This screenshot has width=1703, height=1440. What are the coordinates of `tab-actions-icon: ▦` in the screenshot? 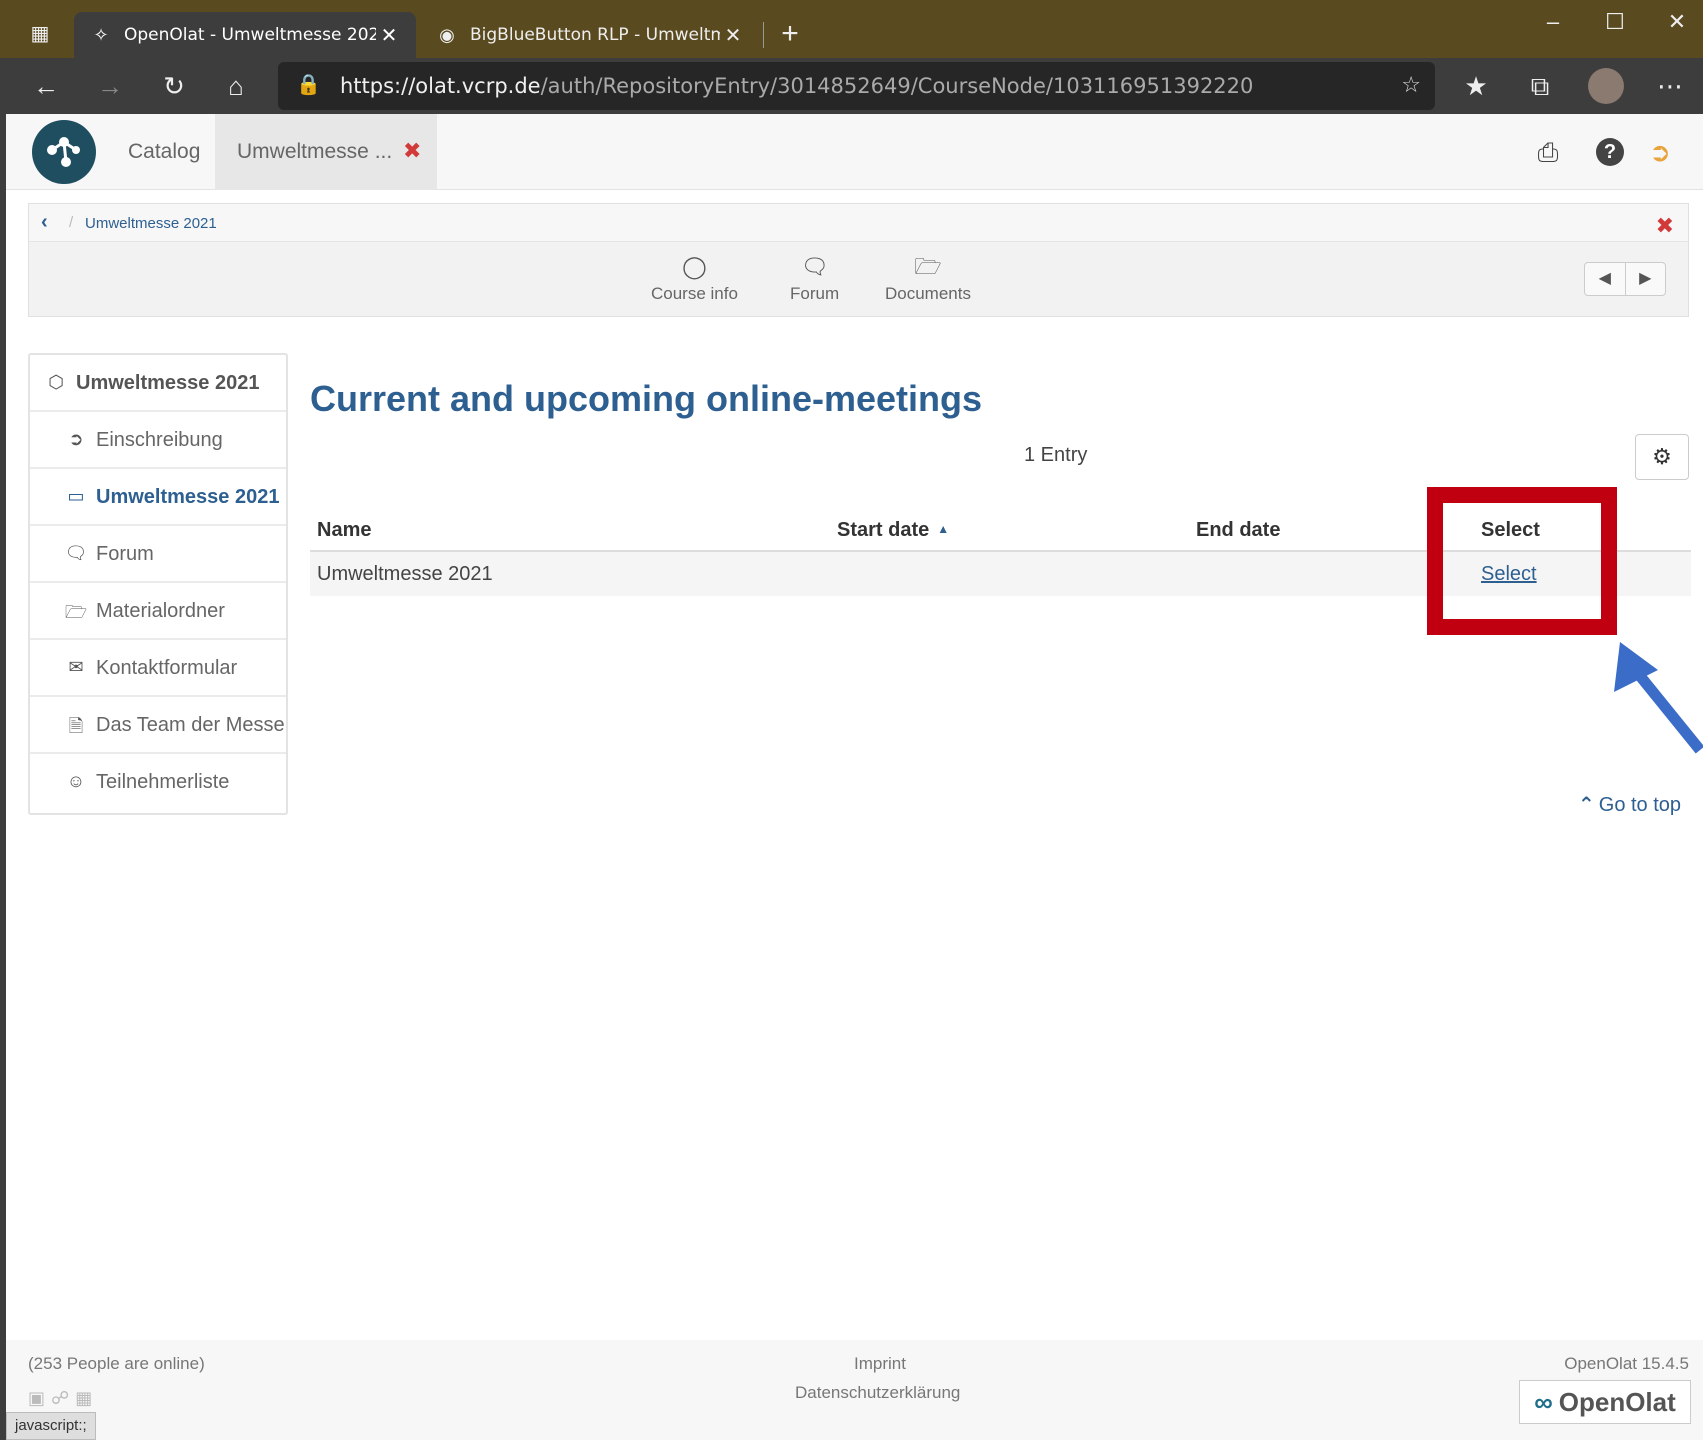 It's located at (40, 34).